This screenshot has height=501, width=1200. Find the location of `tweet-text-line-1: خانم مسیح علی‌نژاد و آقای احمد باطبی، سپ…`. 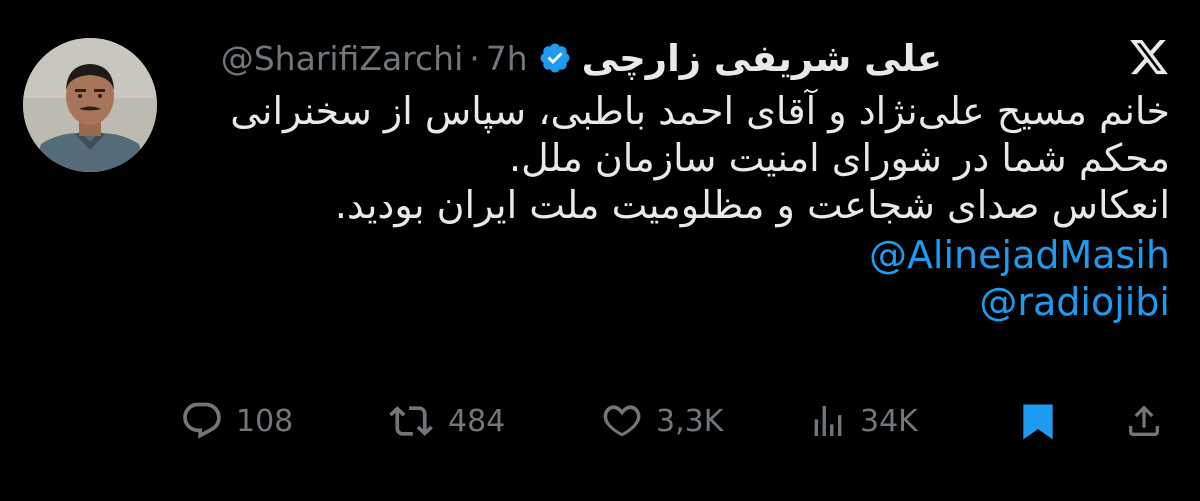

tweet-text-line-1: خانم مسیح علی‌نژاد و آقای احمد باطبی، سپ… is located at coordinates (700, 111).